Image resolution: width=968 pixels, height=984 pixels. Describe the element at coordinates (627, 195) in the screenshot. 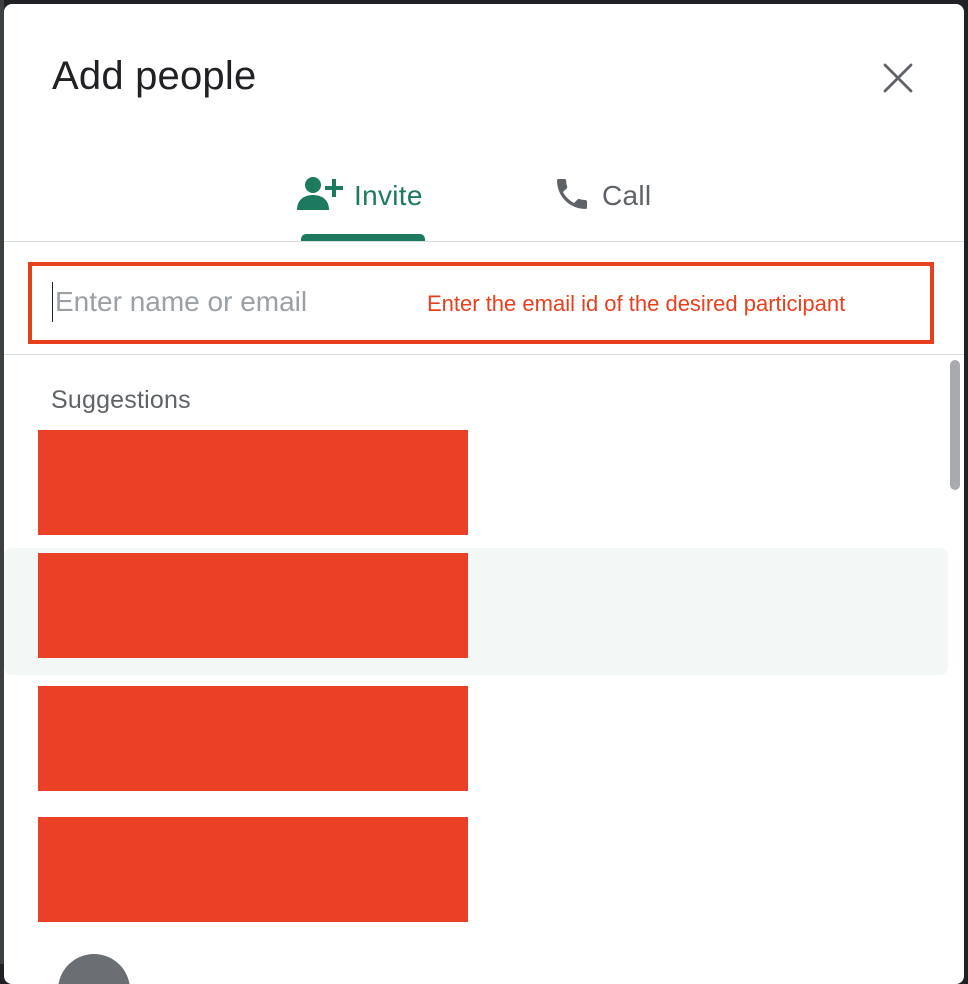

I see `tab-call-label: Call` at that location.